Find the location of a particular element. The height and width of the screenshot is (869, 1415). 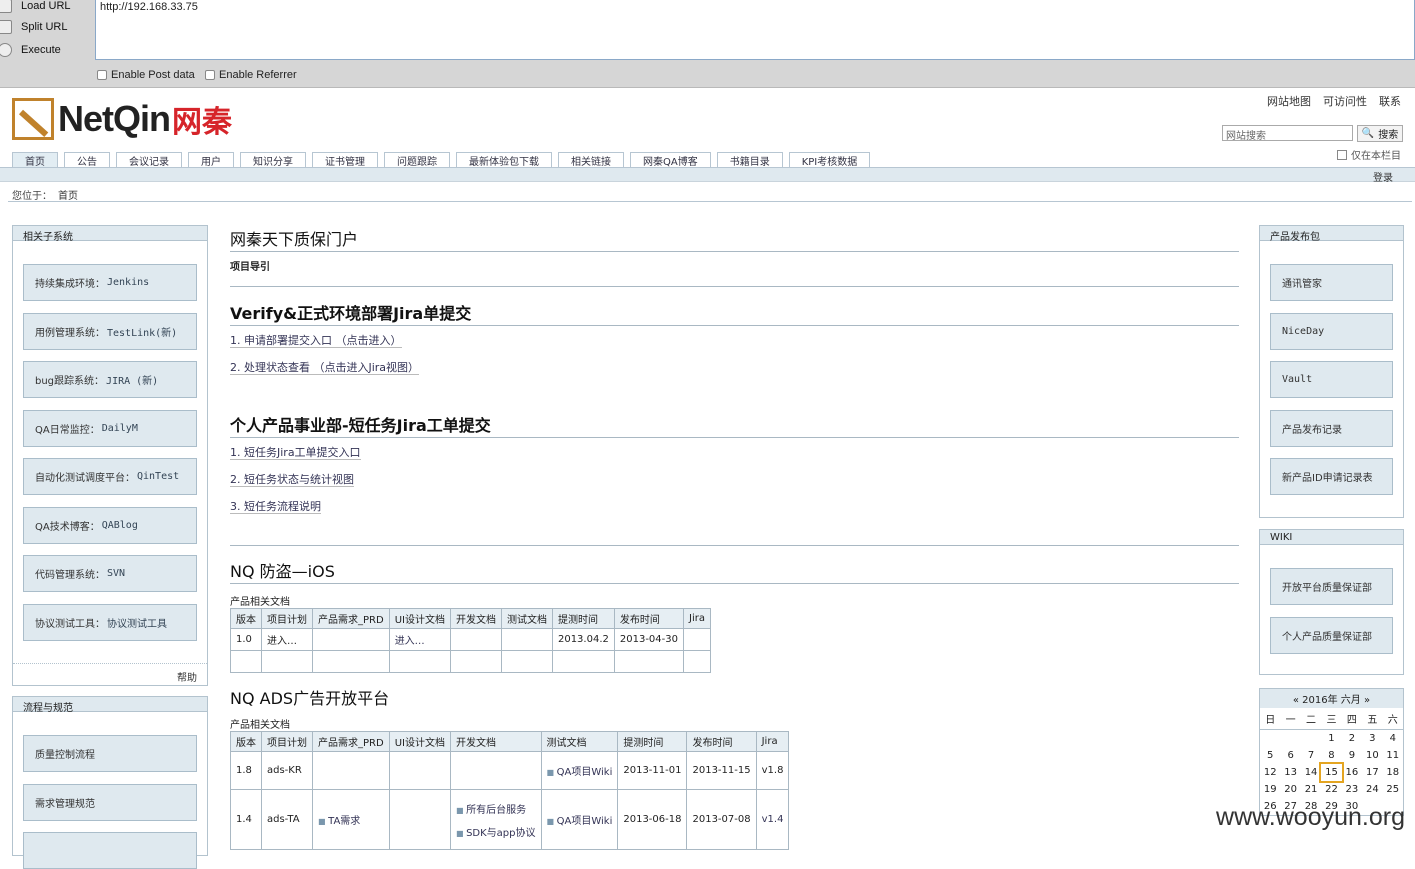

weekday-label: 五 is located at coordinates (1372, 719).